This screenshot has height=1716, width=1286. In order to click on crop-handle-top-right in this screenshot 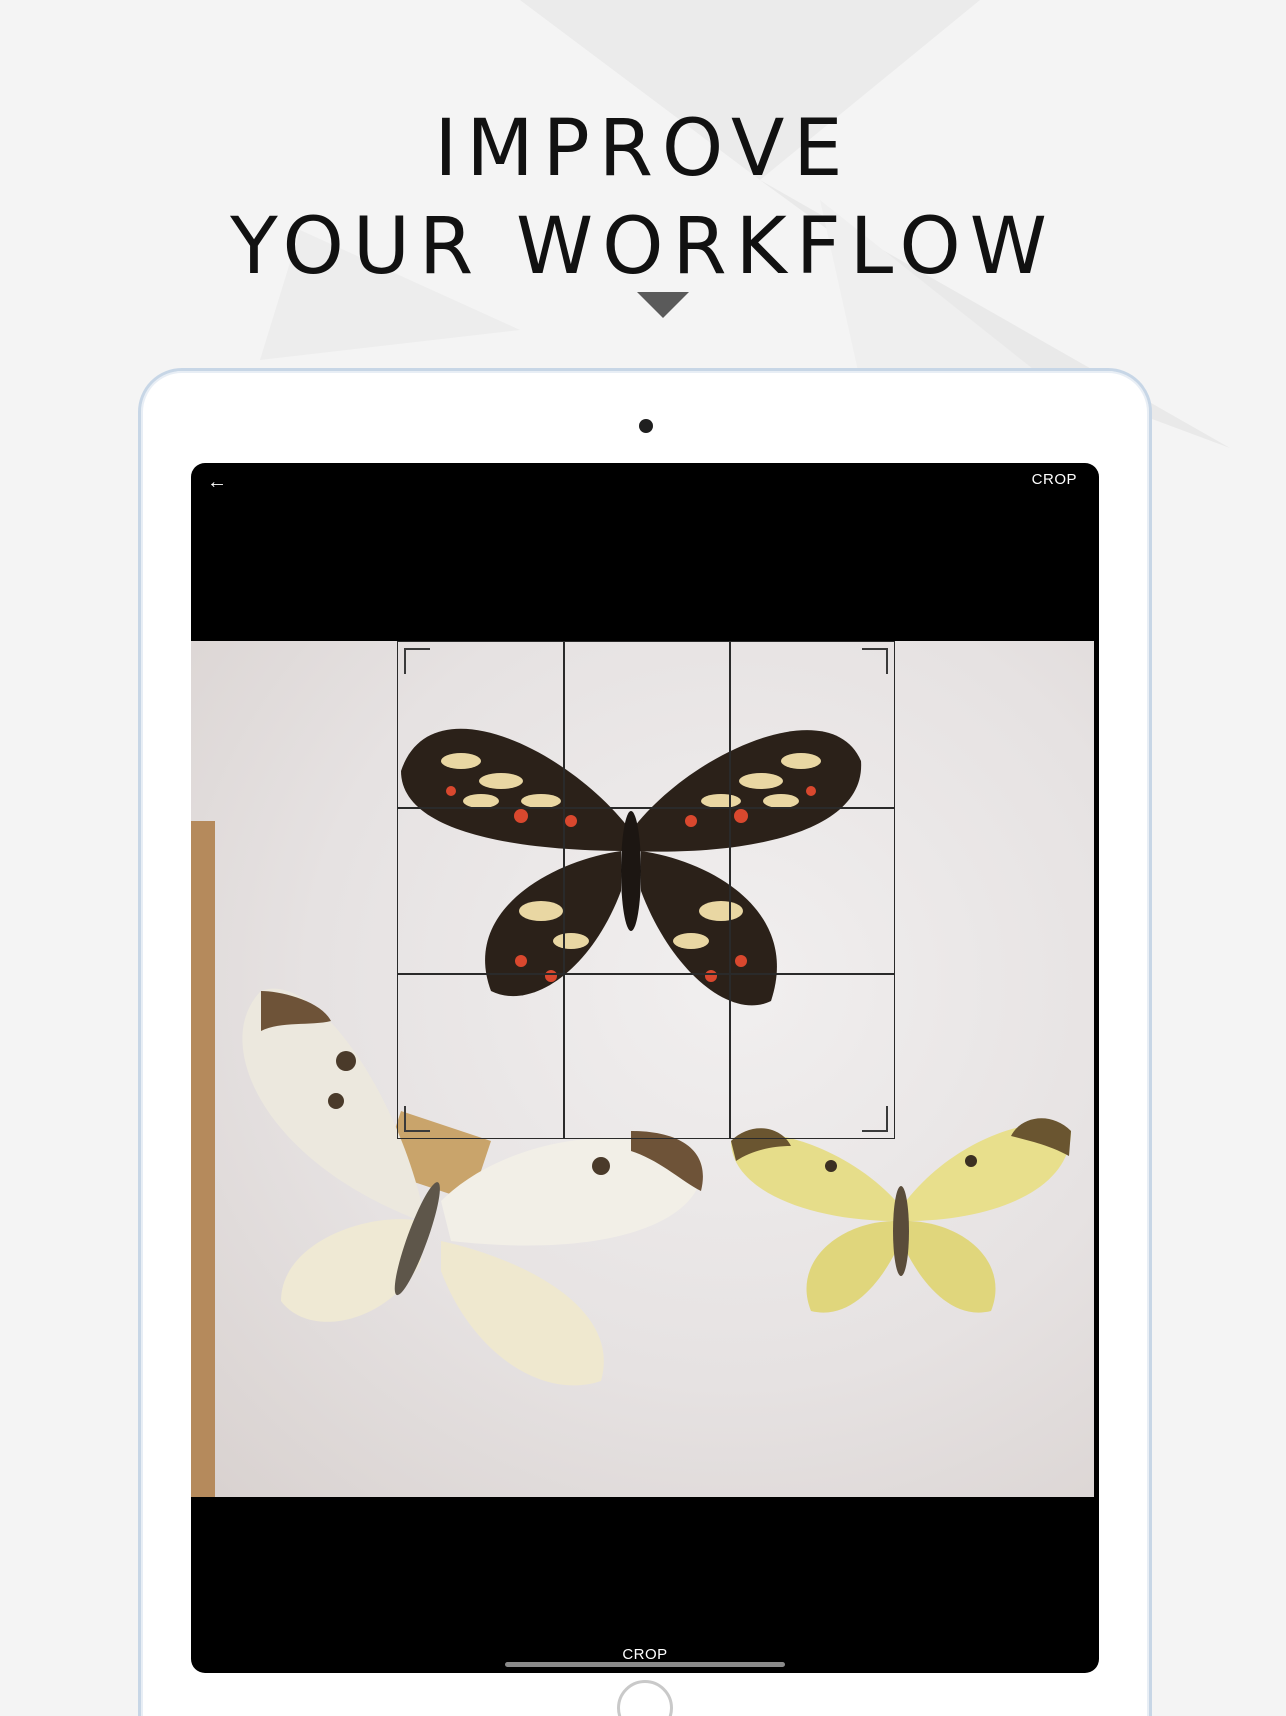, I will do `click(875, 661)`.